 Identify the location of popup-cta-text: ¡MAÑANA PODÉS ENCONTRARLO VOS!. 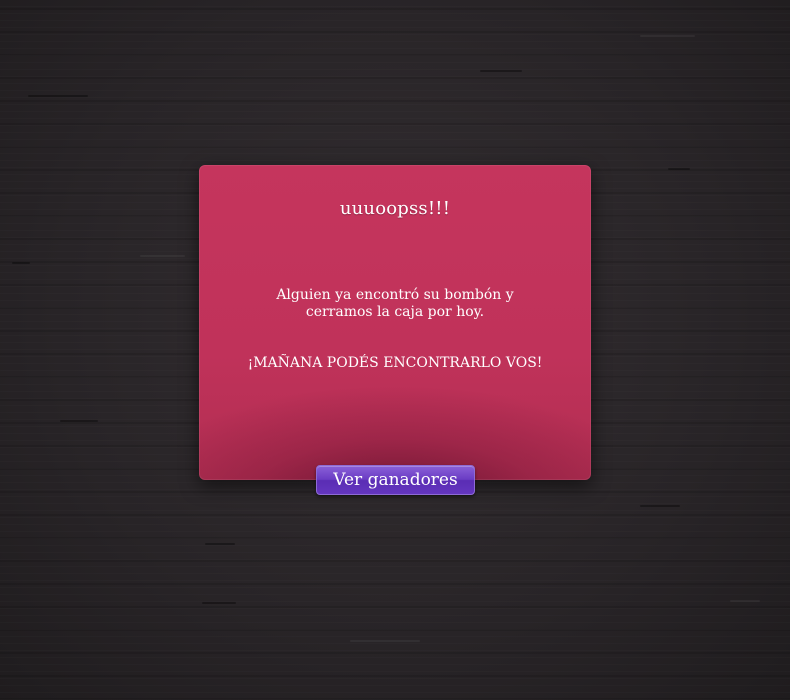
(395, 363).